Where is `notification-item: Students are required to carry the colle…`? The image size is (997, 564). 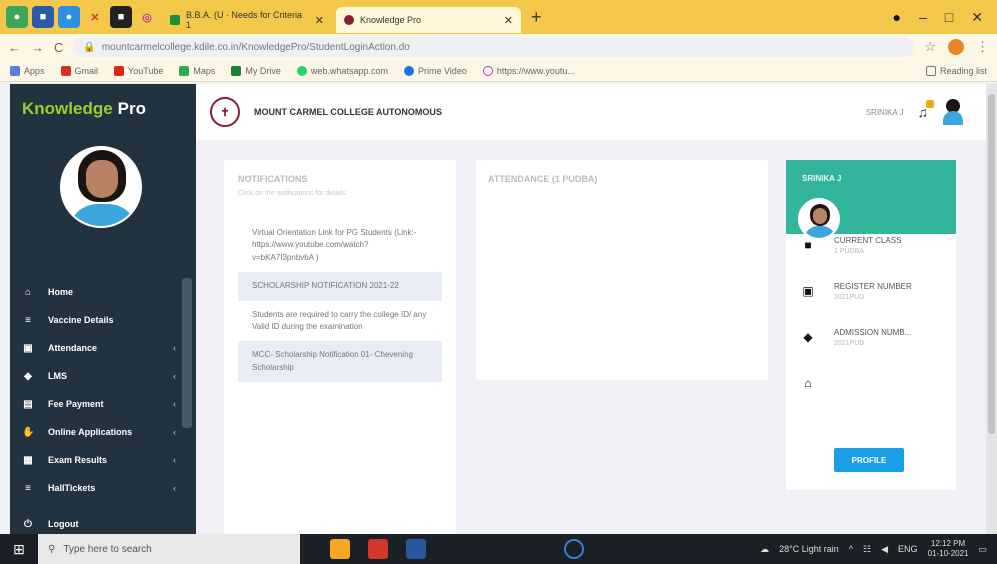 notification-item: Students are required to carry the colle… is located at coordinates (340, 321).